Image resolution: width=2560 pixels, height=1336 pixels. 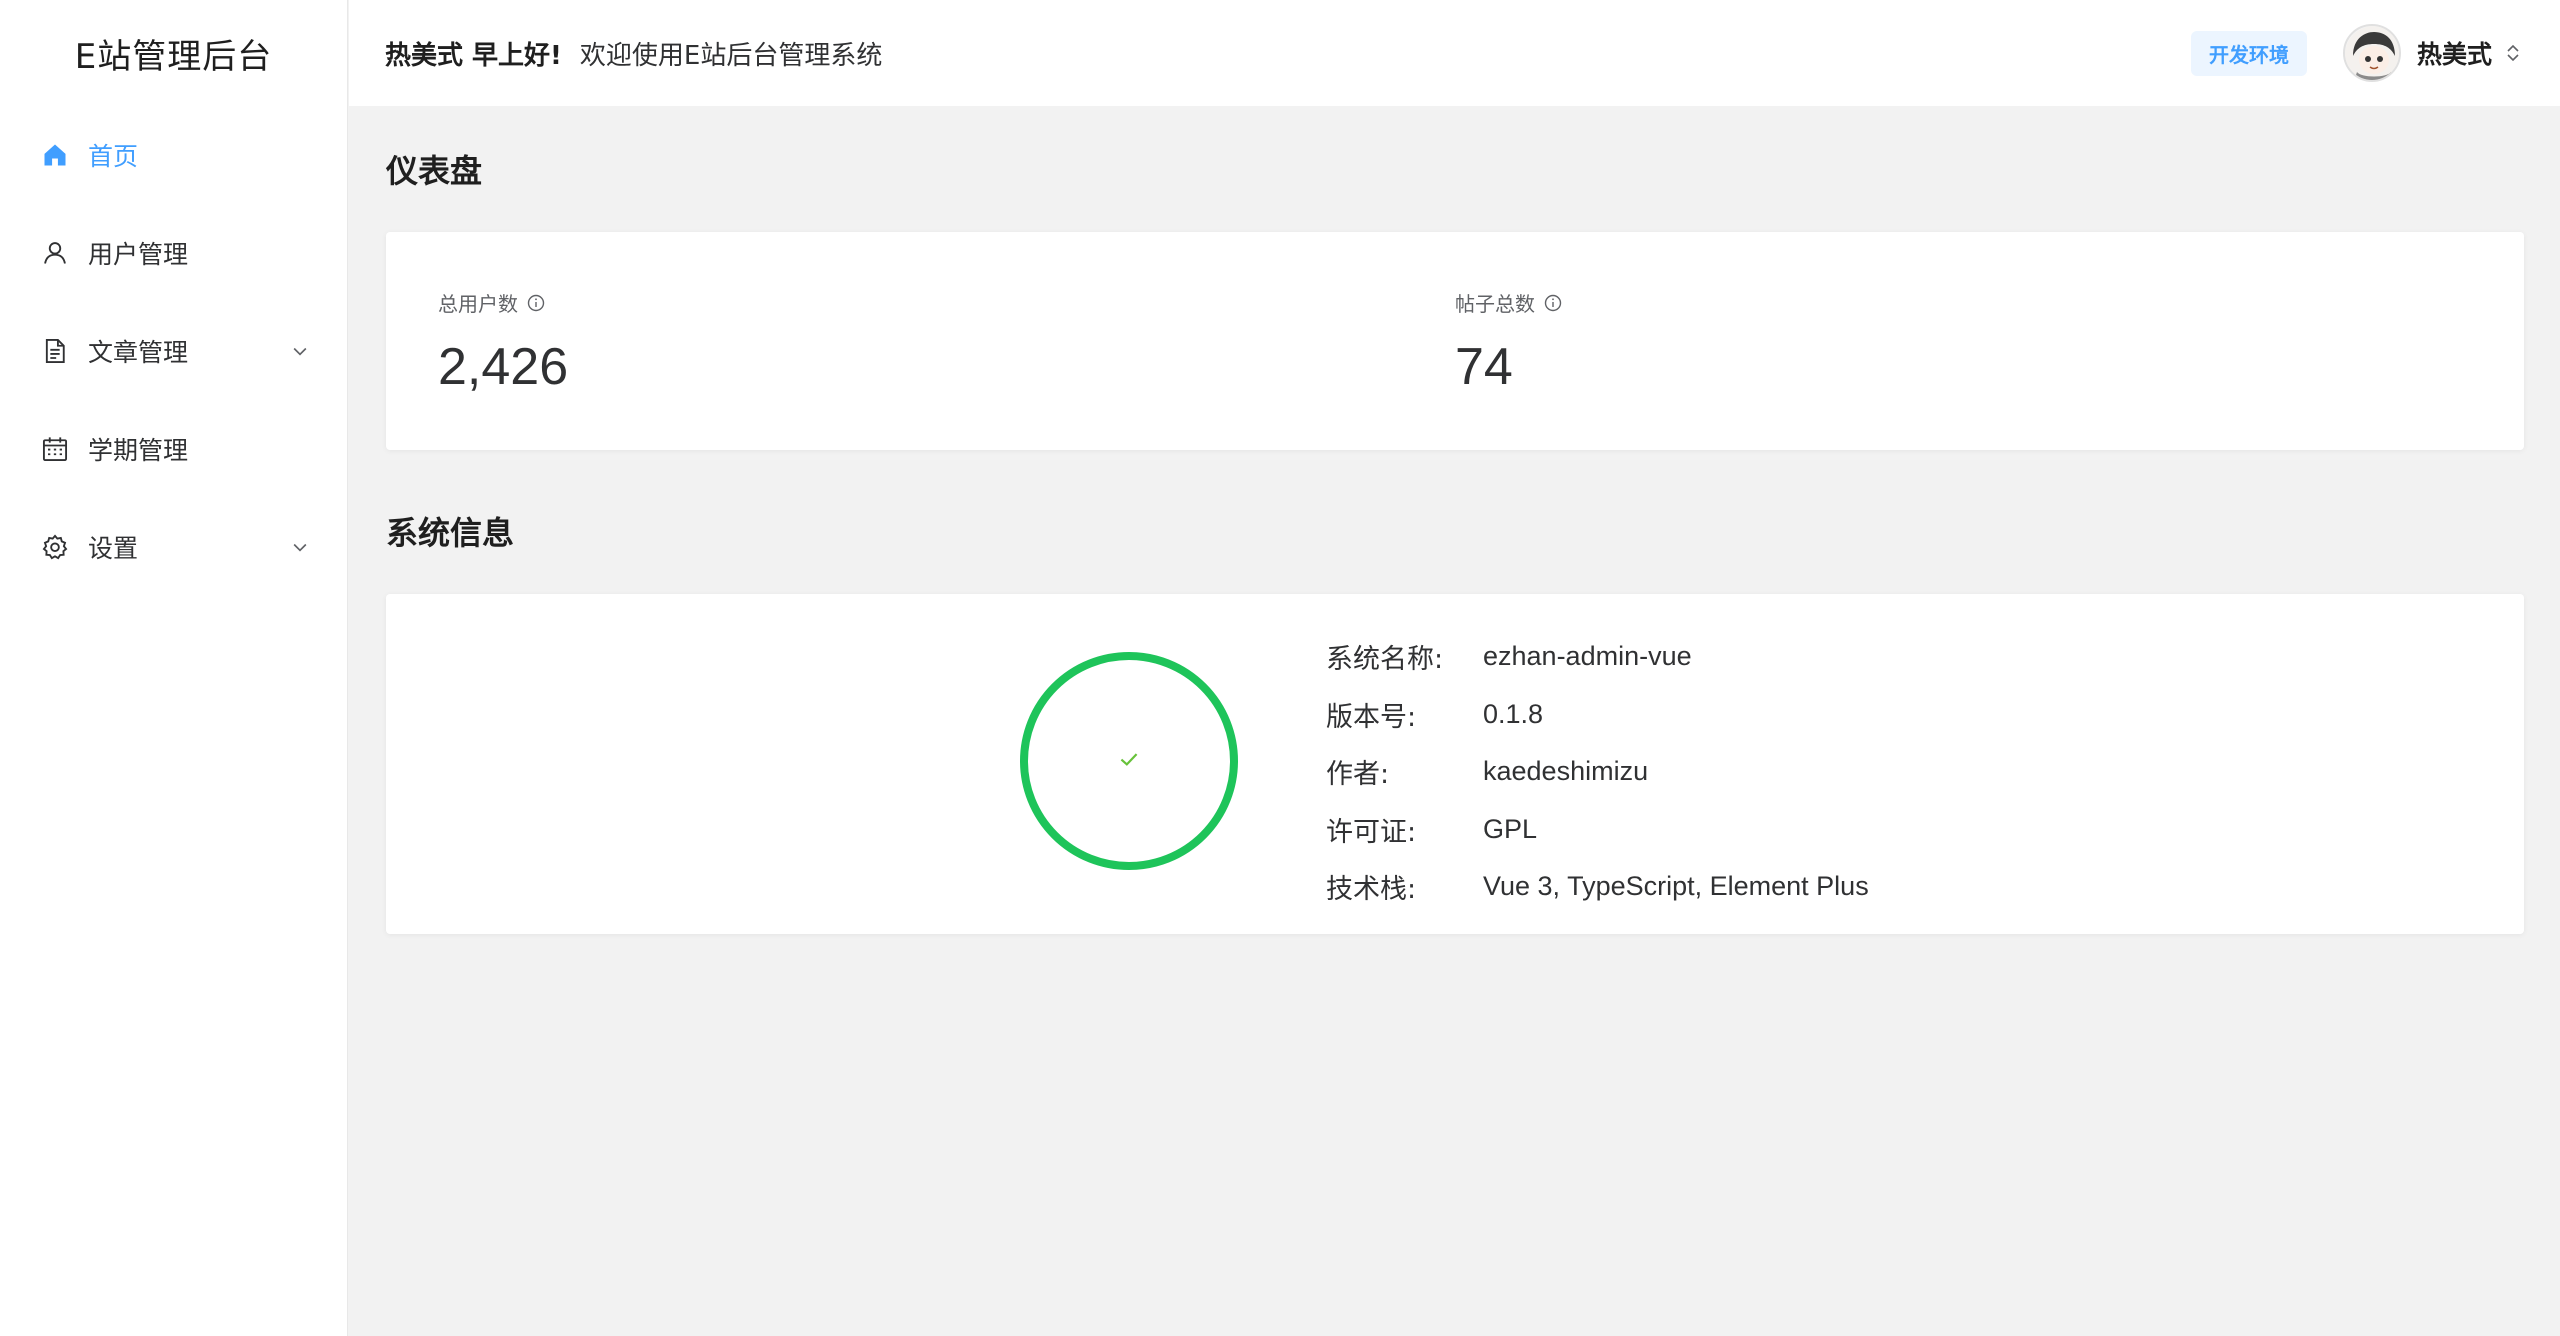 I want to click on info-value: ezhan-admin-vue, so click(x=1587, y=656).